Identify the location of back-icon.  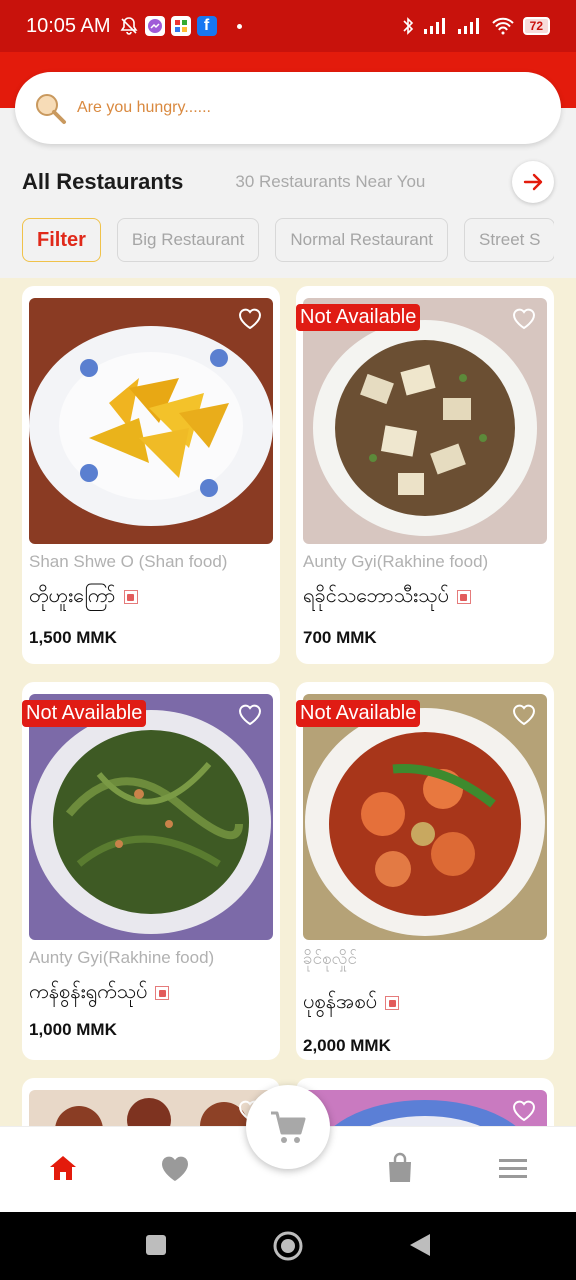
(420, 1245).